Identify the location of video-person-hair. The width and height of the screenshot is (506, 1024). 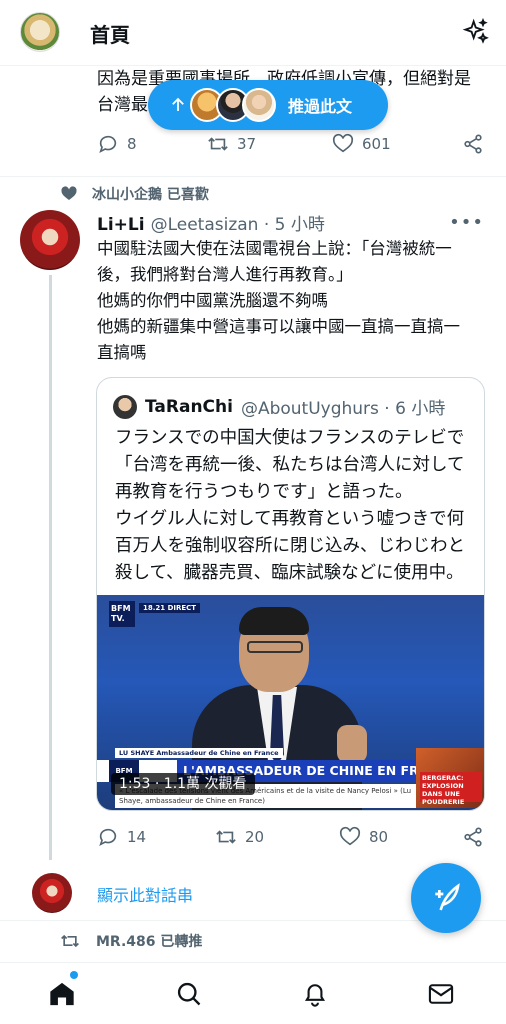
(274, 621).